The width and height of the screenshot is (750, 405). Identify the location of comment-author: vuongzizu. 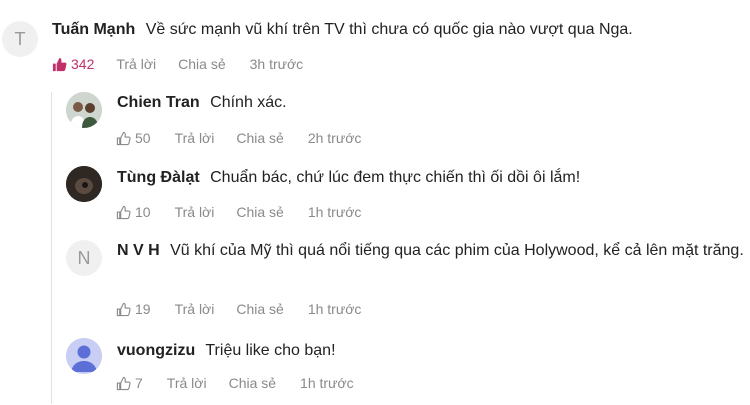
(156, 350).